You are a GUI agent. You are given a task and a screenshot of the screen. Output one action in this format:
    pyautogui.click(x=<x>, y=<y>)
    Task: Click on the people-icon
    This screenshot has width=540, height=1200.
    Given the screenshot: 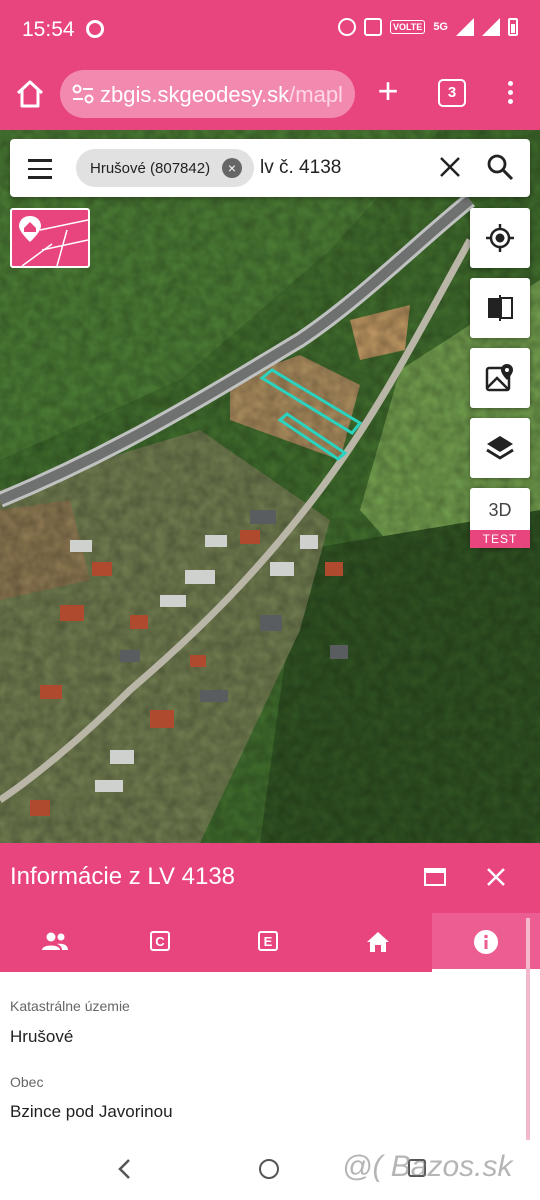 What is the action you would take?
    pyautogui.click(x=55, y=941)
    